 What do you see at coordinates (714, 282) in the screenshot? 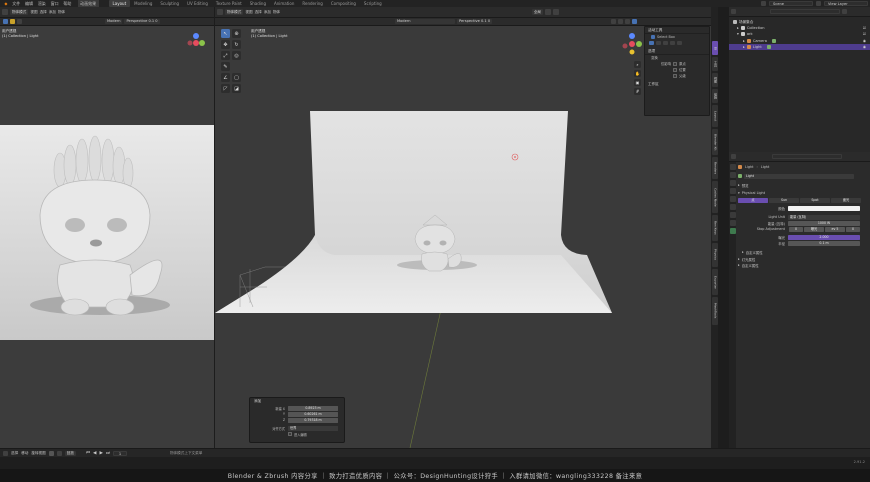
I see `side-tab-exporter: Exporter` at bounding box center [714, 282].